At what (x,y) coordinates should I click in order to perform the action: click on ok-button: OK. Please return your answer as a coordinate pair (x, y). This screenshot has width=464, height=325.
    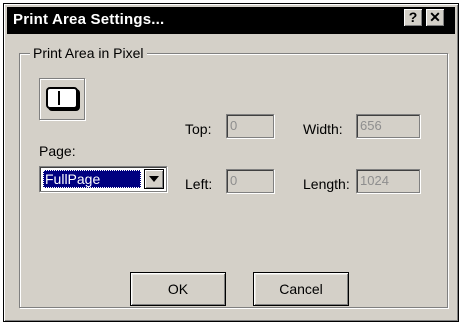
    Looking at the image, I should click on (178, 289).